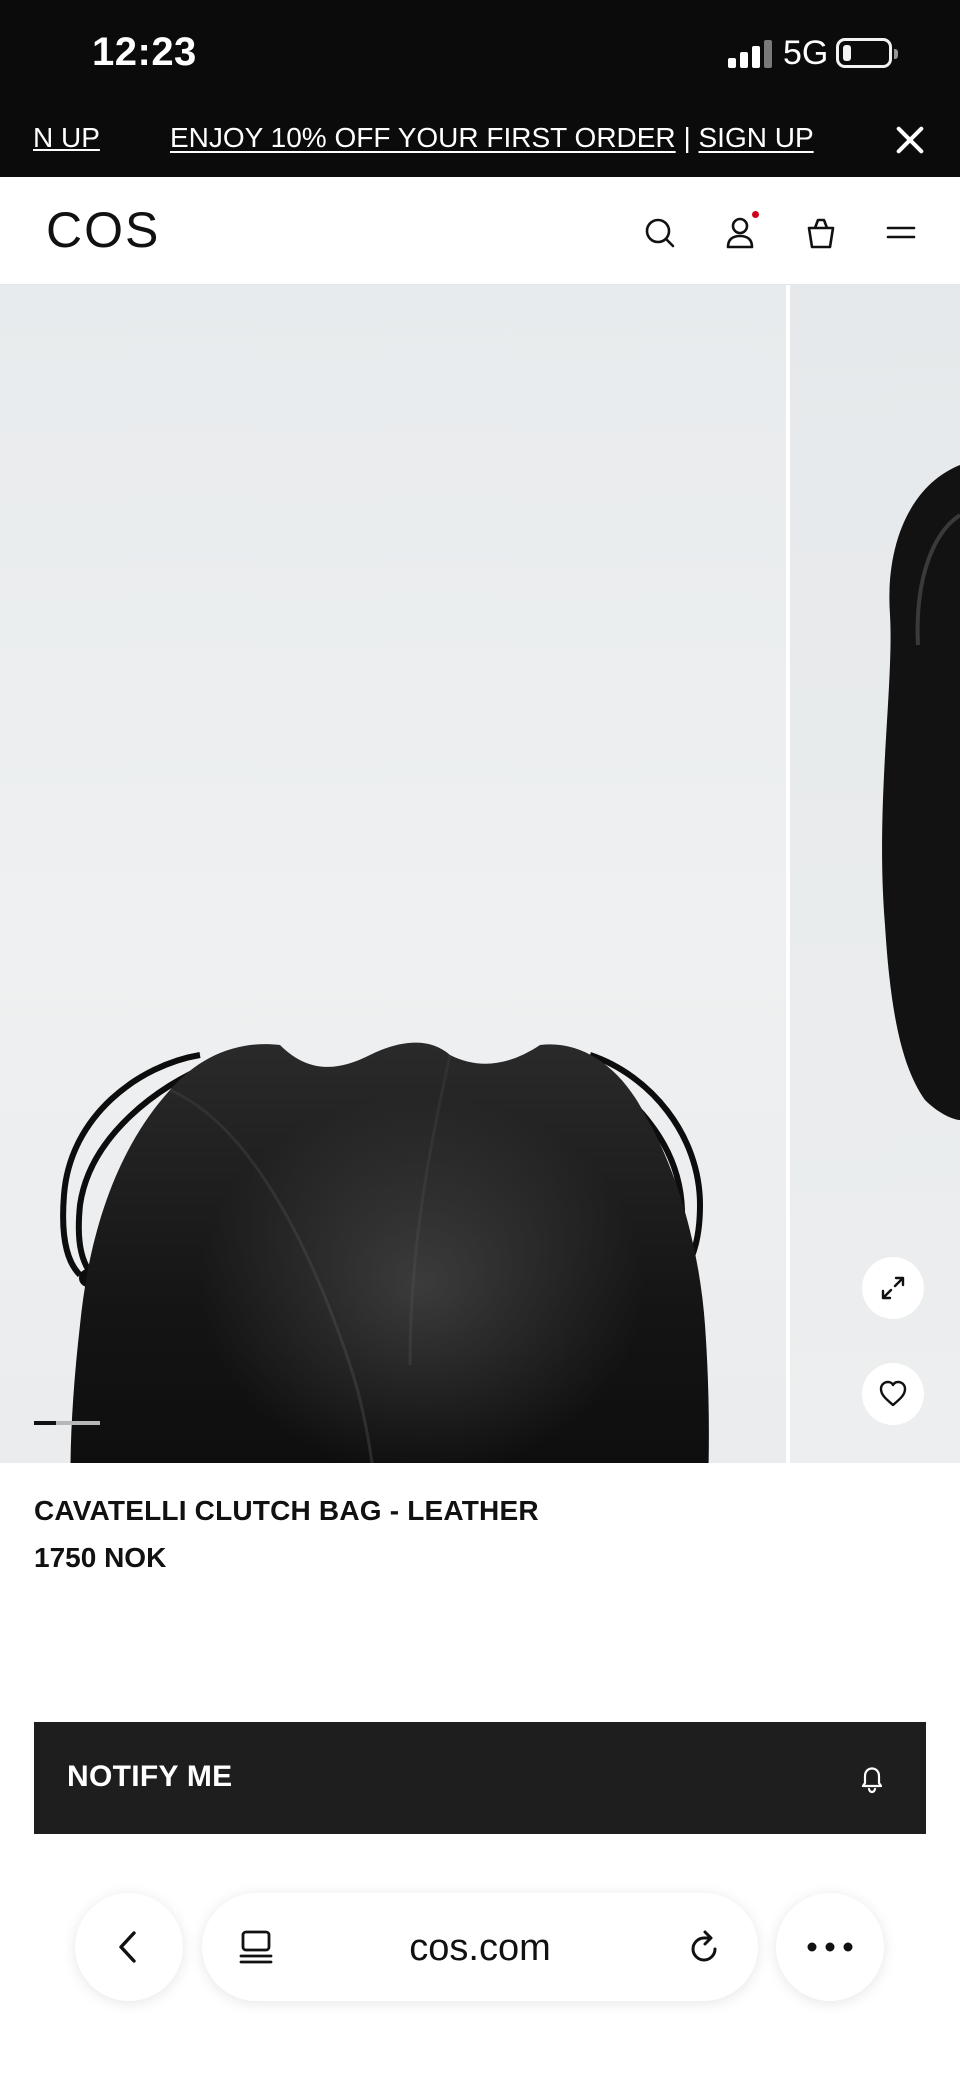 Image resolution: width=960 pixels, height=2077 pixels. Describe the element at coordinates (755, 214) in the screenshot. I see `account-notification-dot` at that location.